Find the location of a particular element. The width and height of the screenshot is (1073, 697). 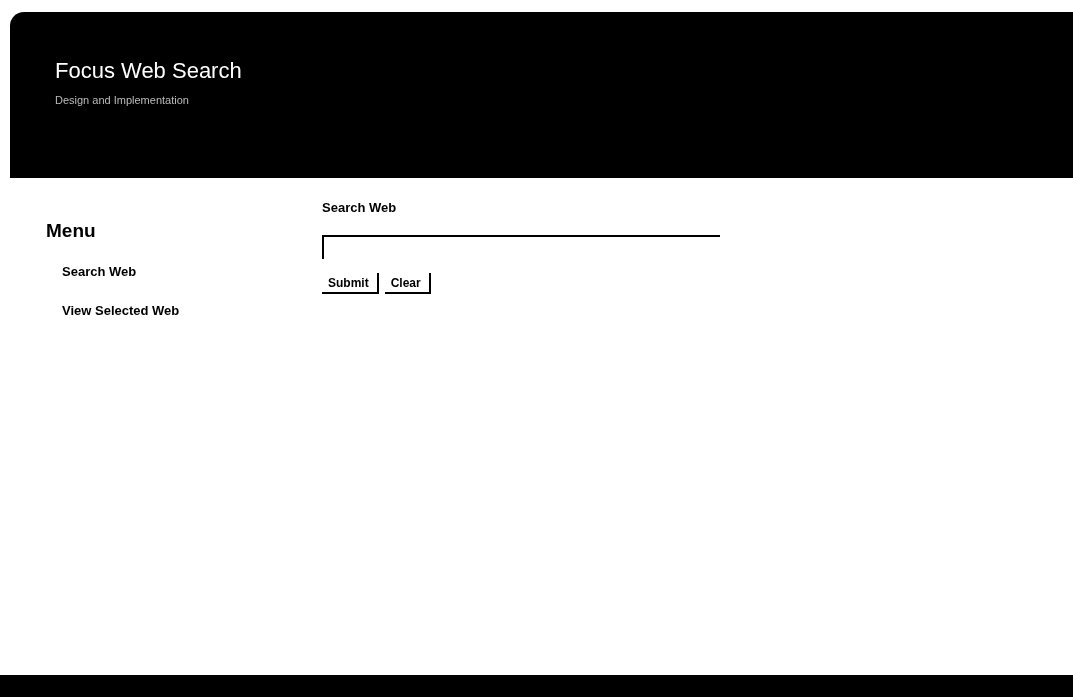

search-label: Search Web is located at coordinates (360, 207).